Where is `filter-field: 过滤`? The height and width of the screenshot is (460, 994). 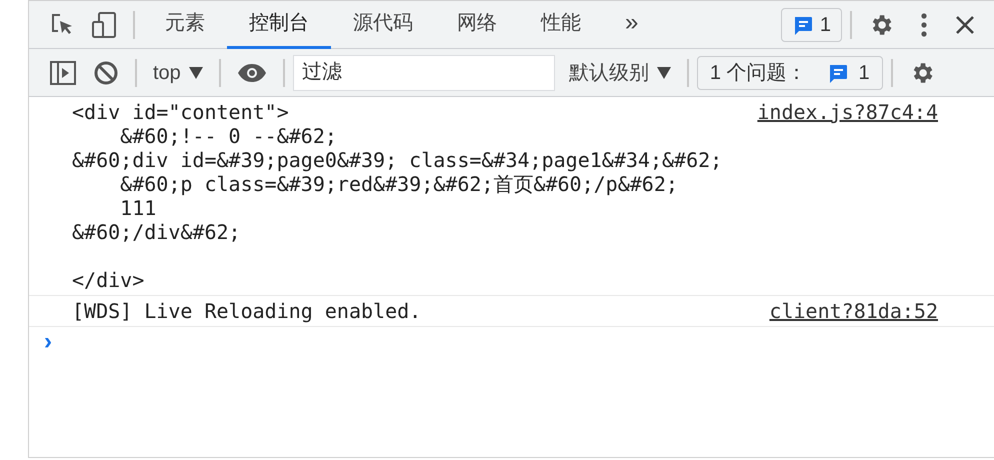
filter-field: 过滤 is located at coordinates (423, 72).